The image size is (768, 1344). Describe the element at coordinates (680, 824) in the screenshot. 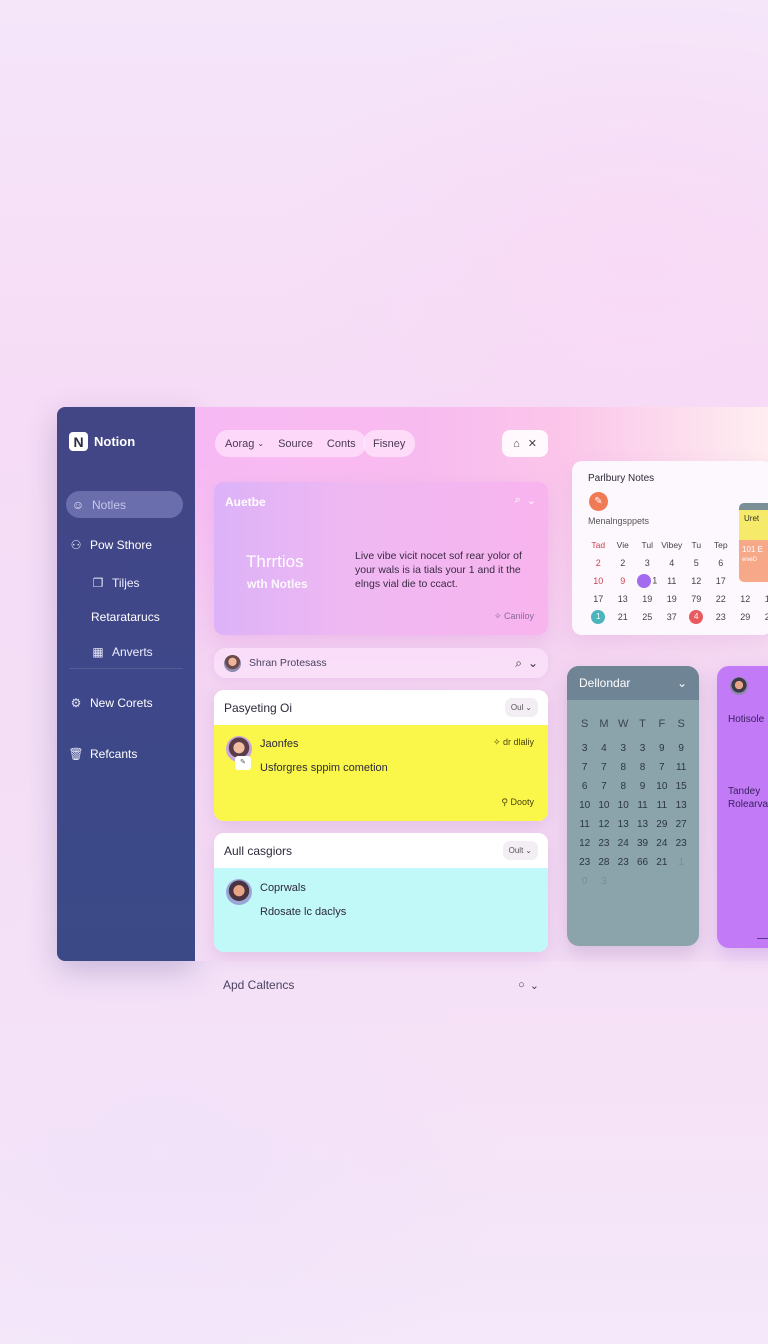

I see `day-cell: 27` at that location.